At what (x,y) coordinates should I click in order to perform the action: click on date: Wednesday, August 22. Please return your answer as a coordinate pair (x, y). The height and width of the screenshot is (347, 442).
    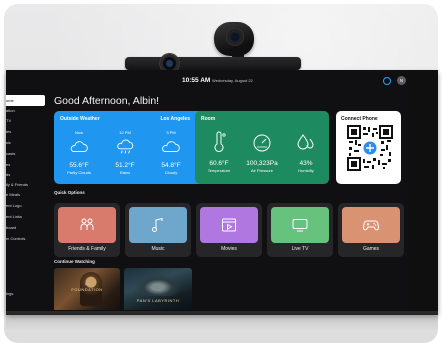
    Looking at the image, I should click on (232, 80).